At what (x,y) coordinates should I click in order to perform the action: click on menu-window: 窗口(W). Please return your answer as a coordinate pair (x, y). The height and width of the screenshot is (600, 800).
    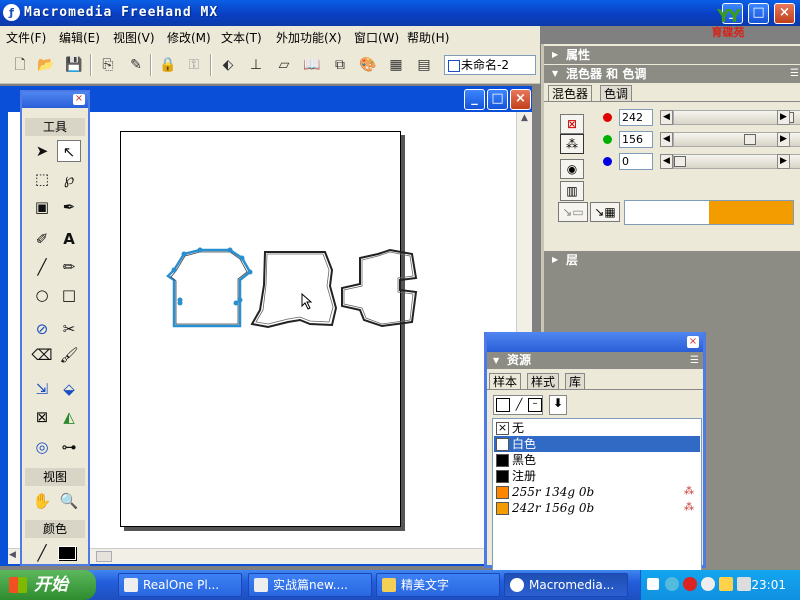
    Looking at the image, I should click on (376, 37).